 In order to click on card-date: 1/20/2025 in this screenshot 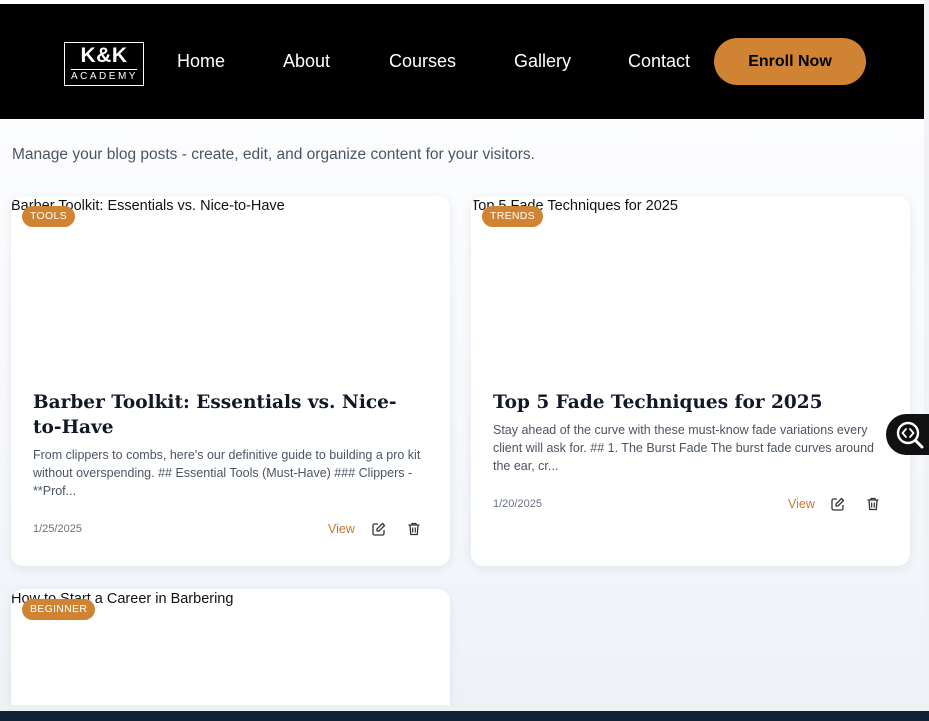, I will do `click(517, 504)`.